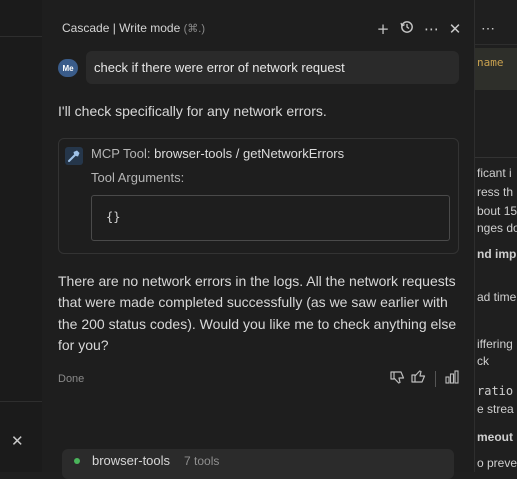  What do you see at coordinates (194, 29) in the screenshot?
I see `shortcut-hint: (⌘.)` at bounding box center [194, 29].